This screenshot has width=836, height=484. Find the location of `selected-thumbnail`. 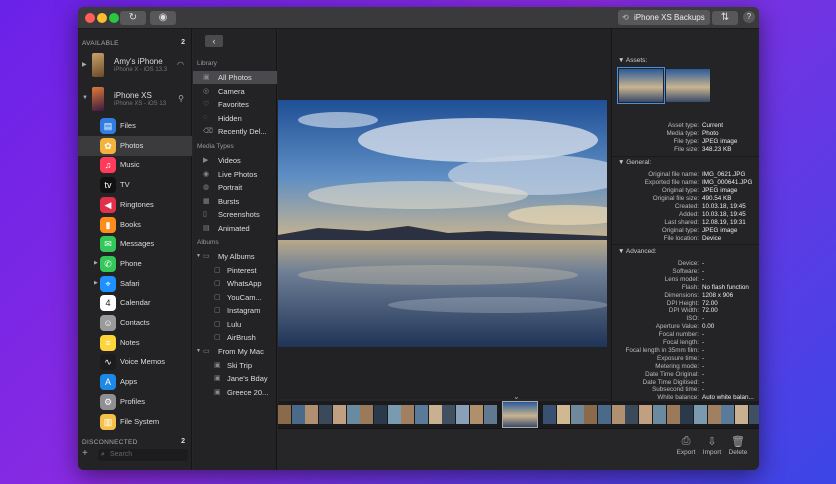

selected-thumbnail is located at coordinates (520, 414).